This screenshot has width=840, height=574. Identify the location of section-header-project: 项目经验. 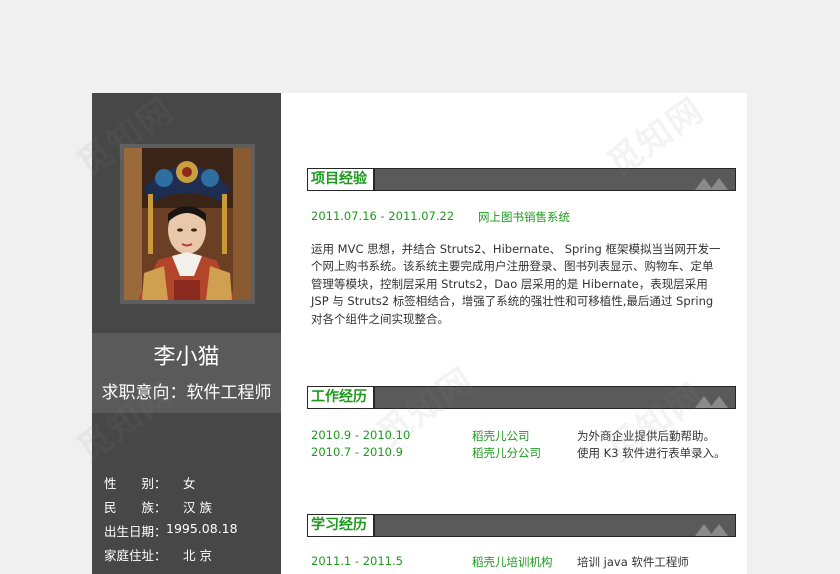
(521, 179).